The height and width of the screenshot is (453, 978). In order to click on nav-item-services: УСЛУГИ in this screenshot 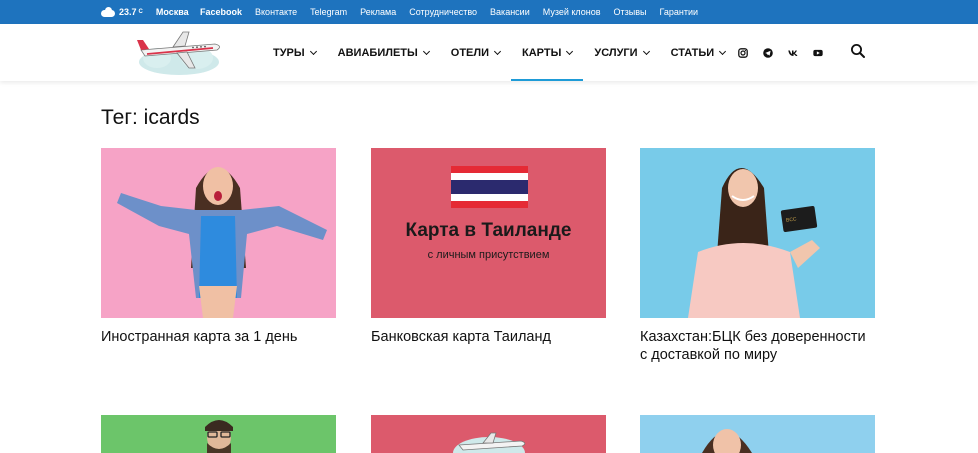, I will do `click(621, 52)`.